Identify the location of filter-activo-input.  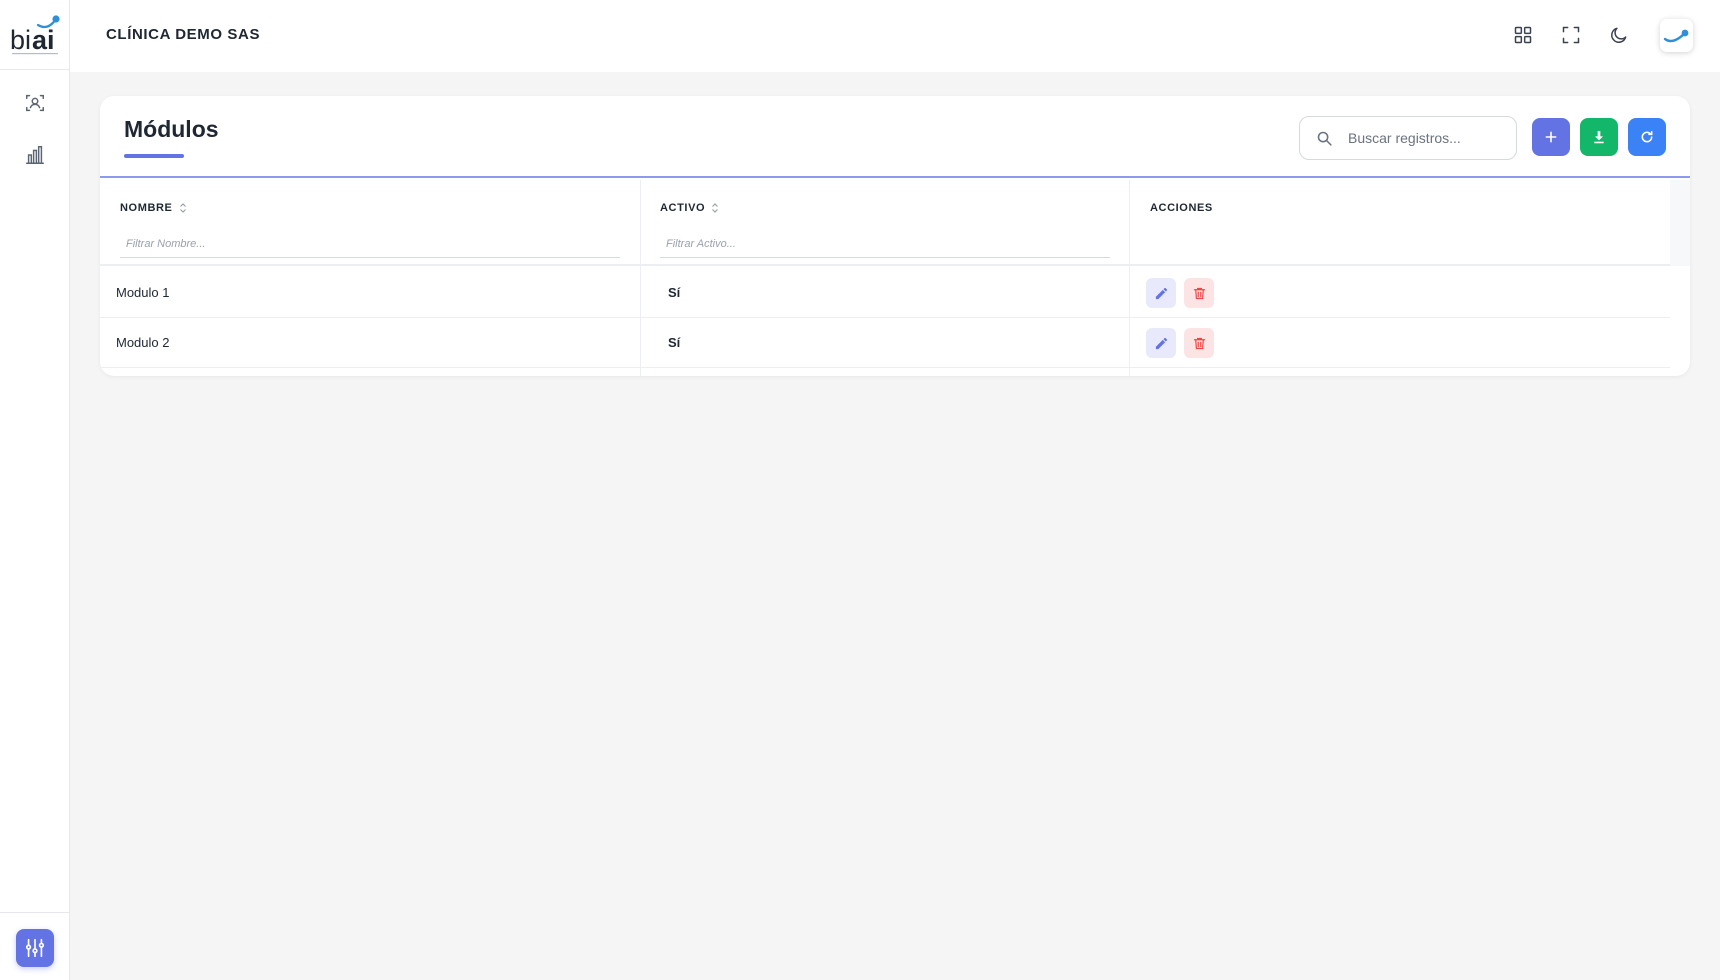
(885, 244).